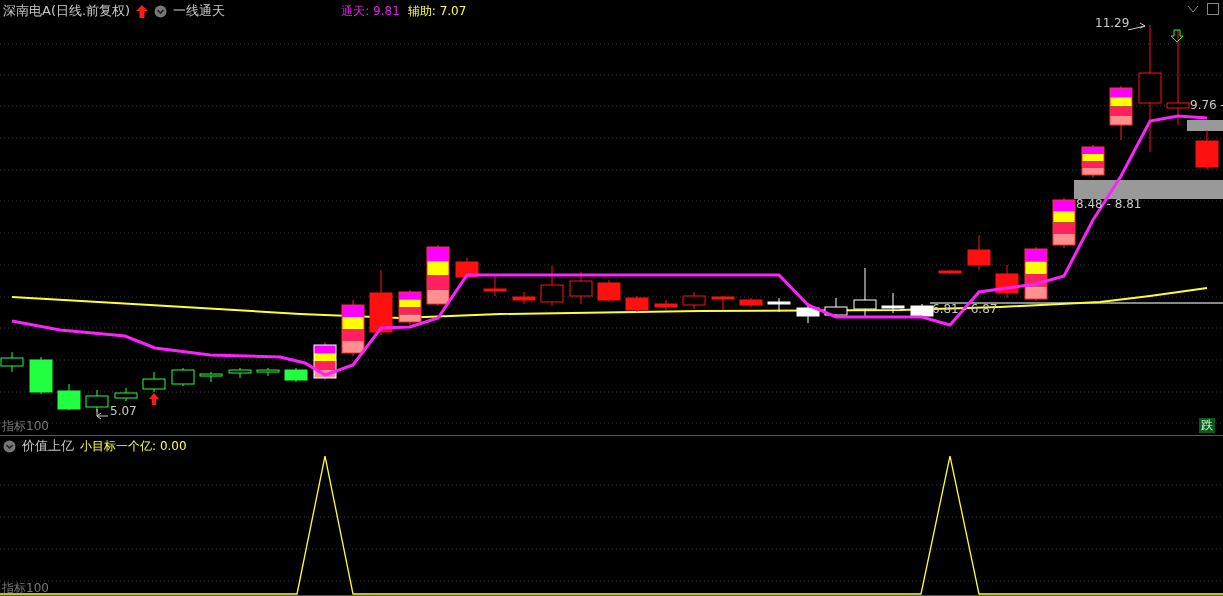  I want to click on indicator-name: 一线通天, so click(199, 11).